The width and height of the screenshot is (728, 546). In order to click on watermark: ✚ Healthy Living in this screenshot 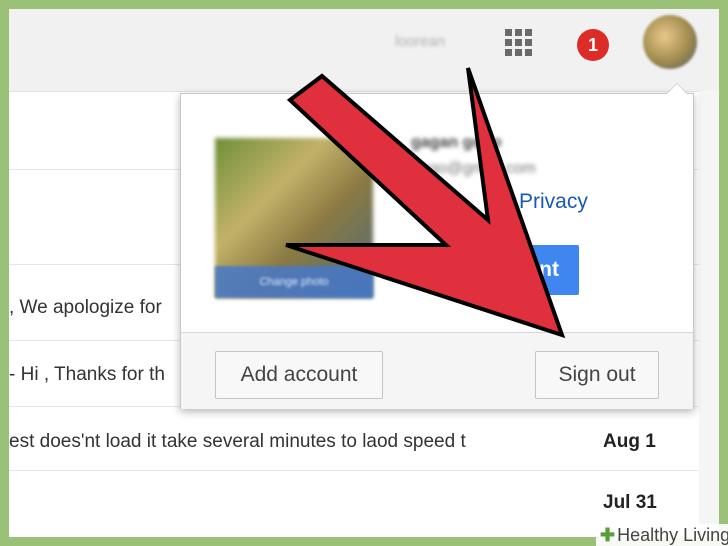, I will do `click(662, 535)`.